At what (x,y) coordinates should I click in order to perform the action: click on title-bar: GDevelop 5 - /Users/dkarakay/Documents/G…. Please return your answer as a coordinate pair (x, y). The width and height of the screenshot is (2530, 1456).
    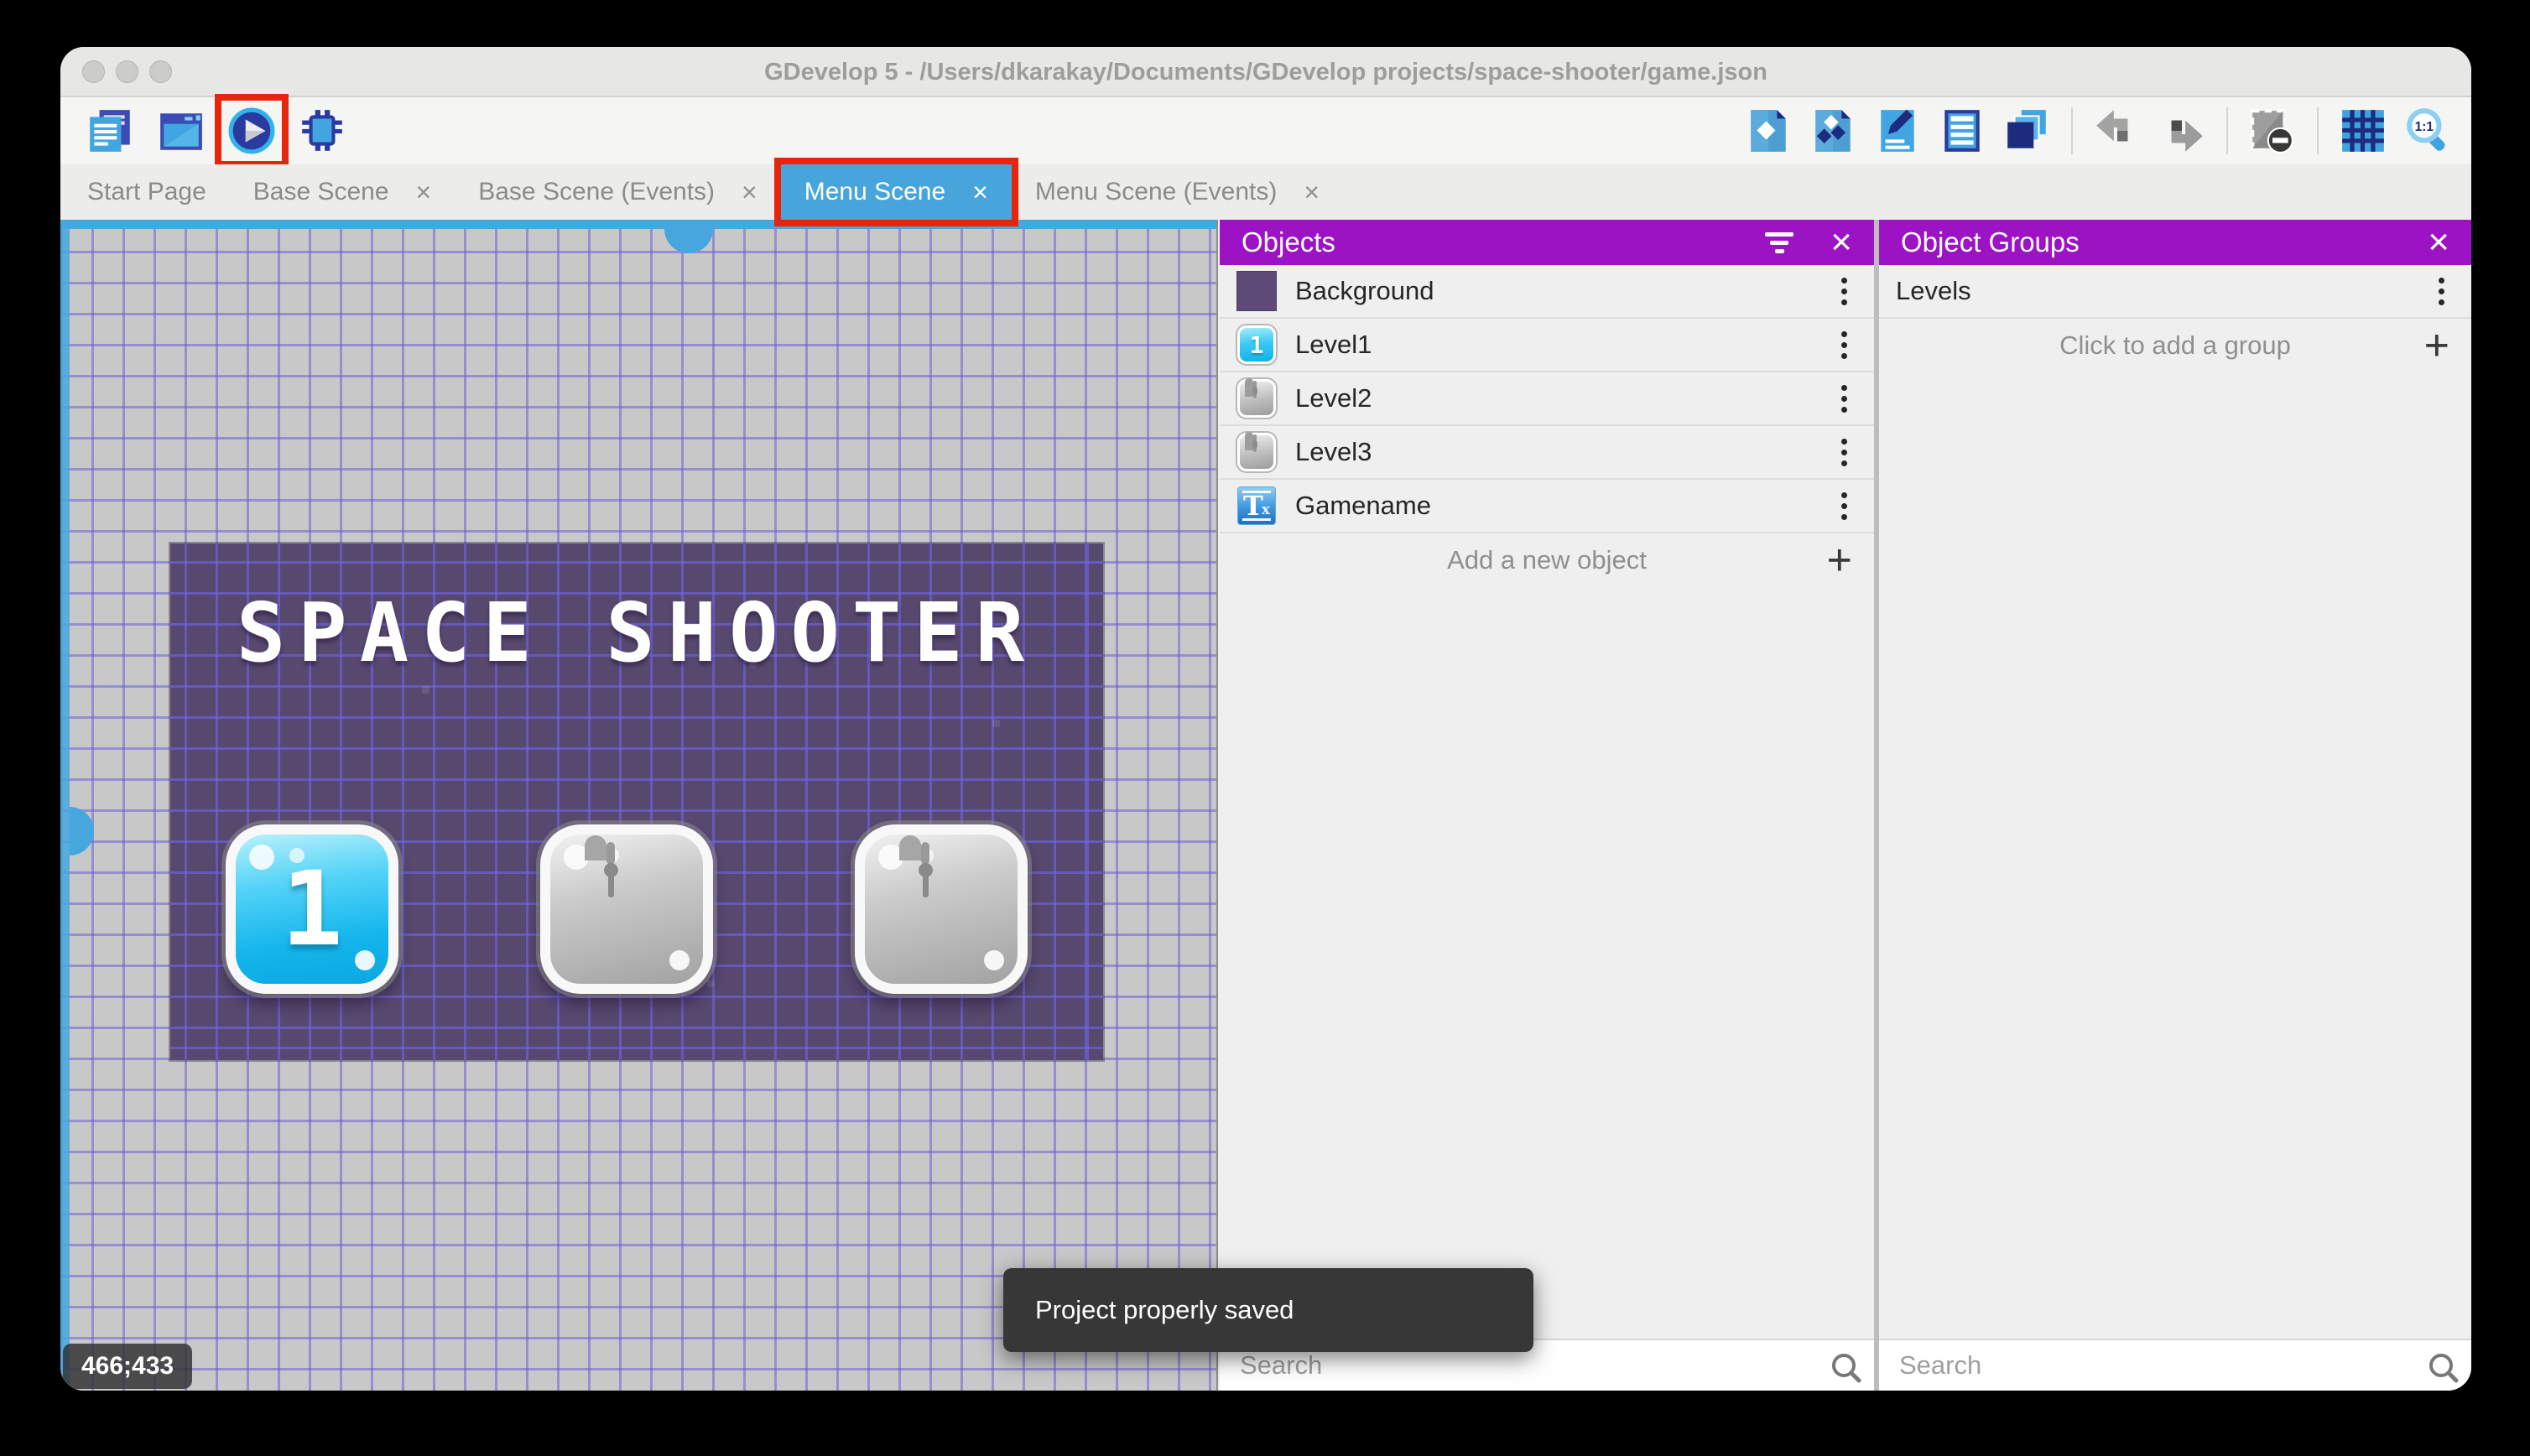
    Looking at the image, I should click on (1265, 72).